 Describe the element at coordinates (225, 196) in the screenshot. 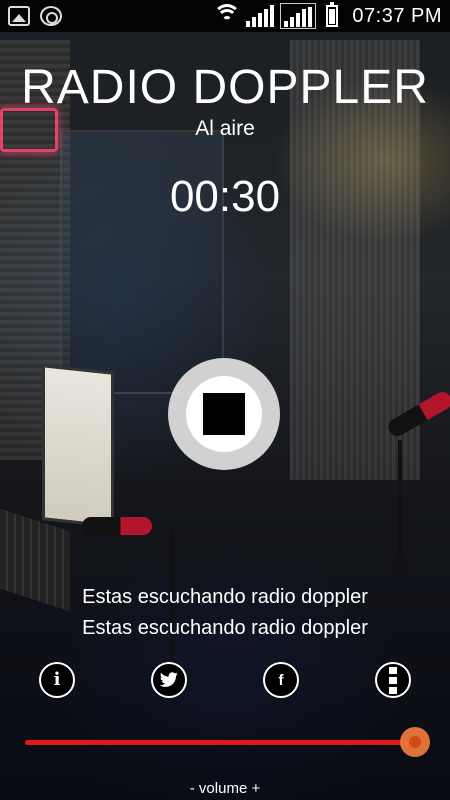

I see `elapsed-time: 00:30` at that location.